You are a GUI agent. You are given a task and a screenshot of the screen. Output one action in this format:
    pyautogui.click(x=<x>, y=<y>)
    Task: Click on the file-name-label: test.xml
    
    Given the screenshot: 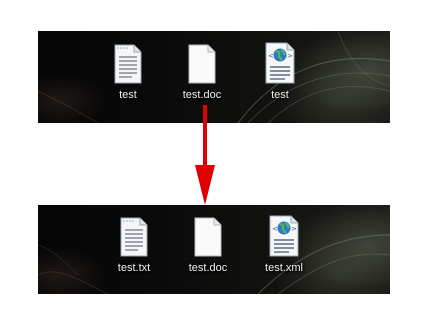 What is the action you would take?
    pyautogui.click(x=284, y=268)
    